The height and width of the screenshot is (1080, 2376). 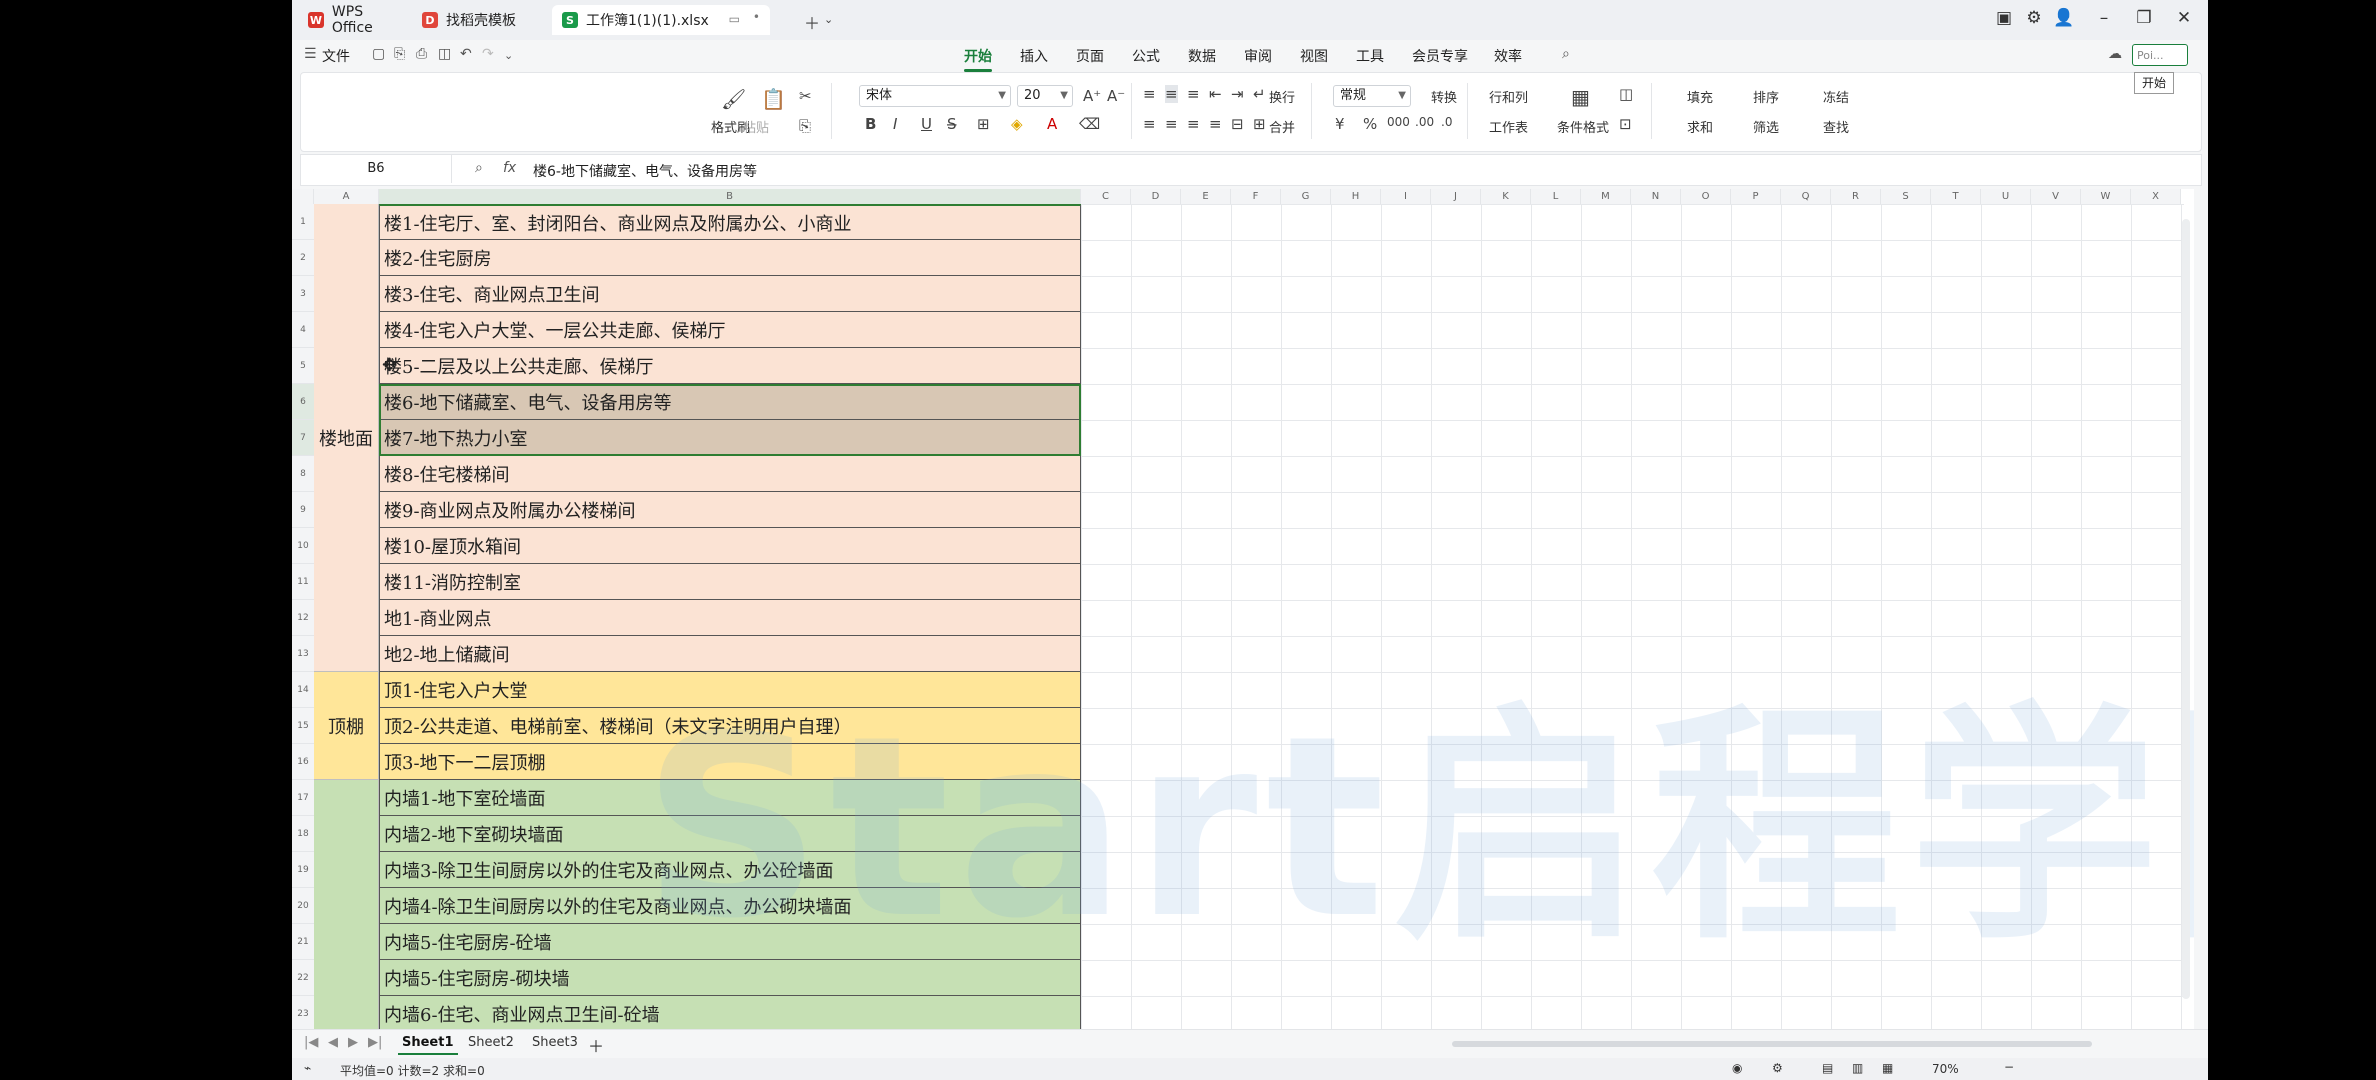 I want to click on column-header-u: U, so click(x=2006, y=196).